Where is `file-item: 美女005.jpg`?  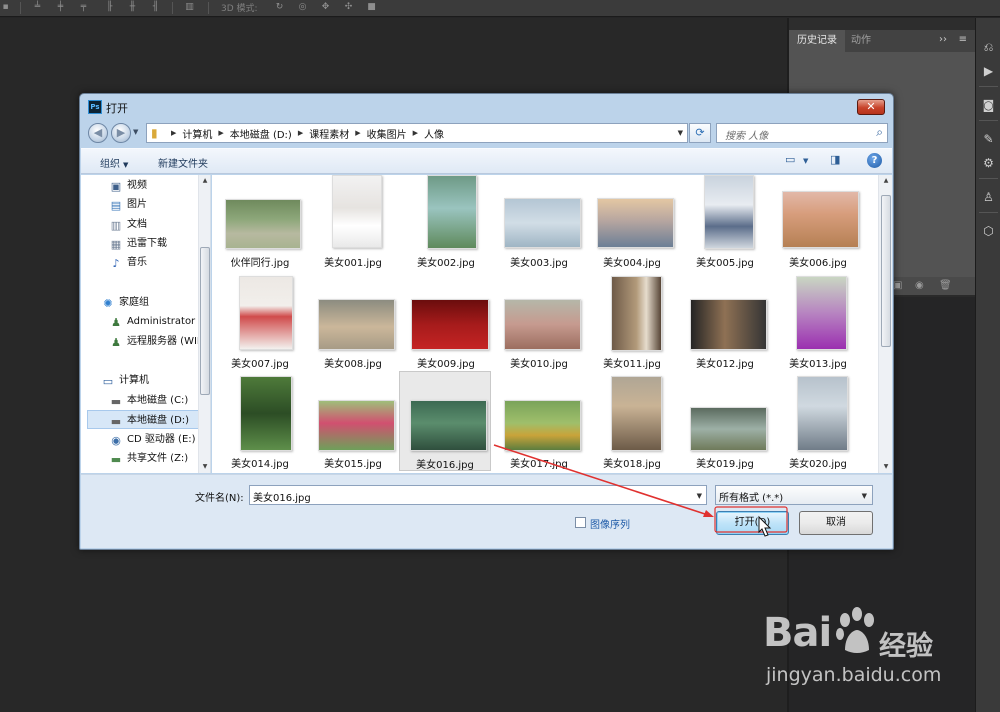
file-item: 美女005.jpg is located at coordinates (725, 224).